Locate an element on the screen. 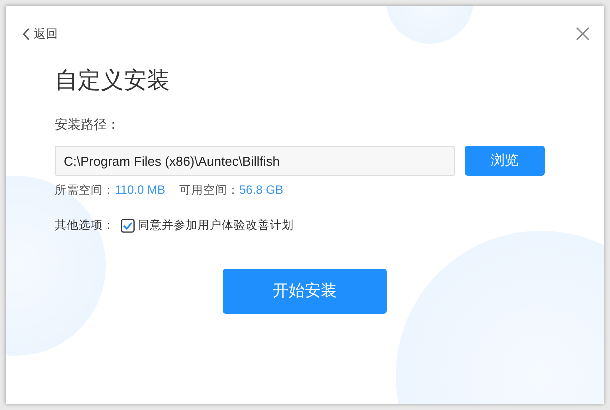 The height and width of the screenshot is (410, 610). path-label: 安装路径： is located at coordinates (88, 125).